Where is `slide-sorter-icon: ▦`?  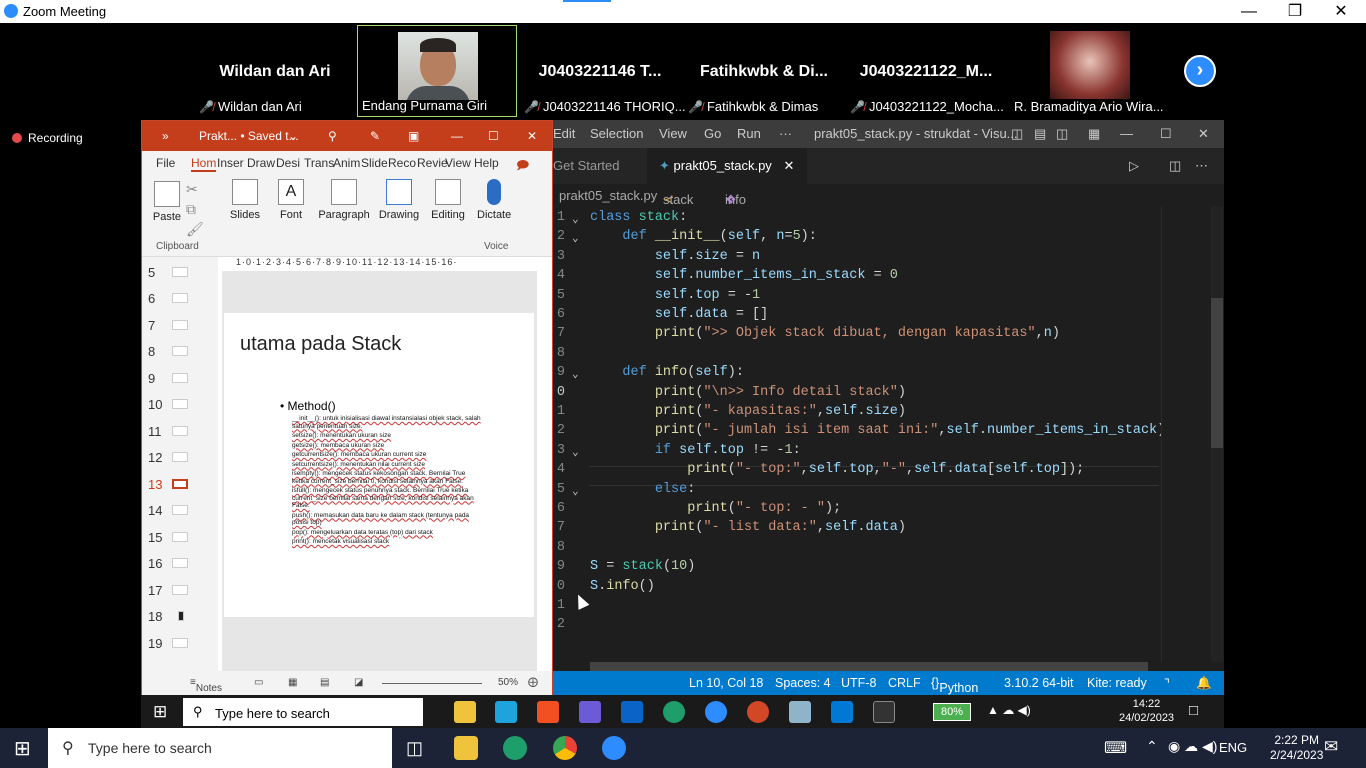
slide-sorter-icon: ▦ is located at coordinates (292, 682).